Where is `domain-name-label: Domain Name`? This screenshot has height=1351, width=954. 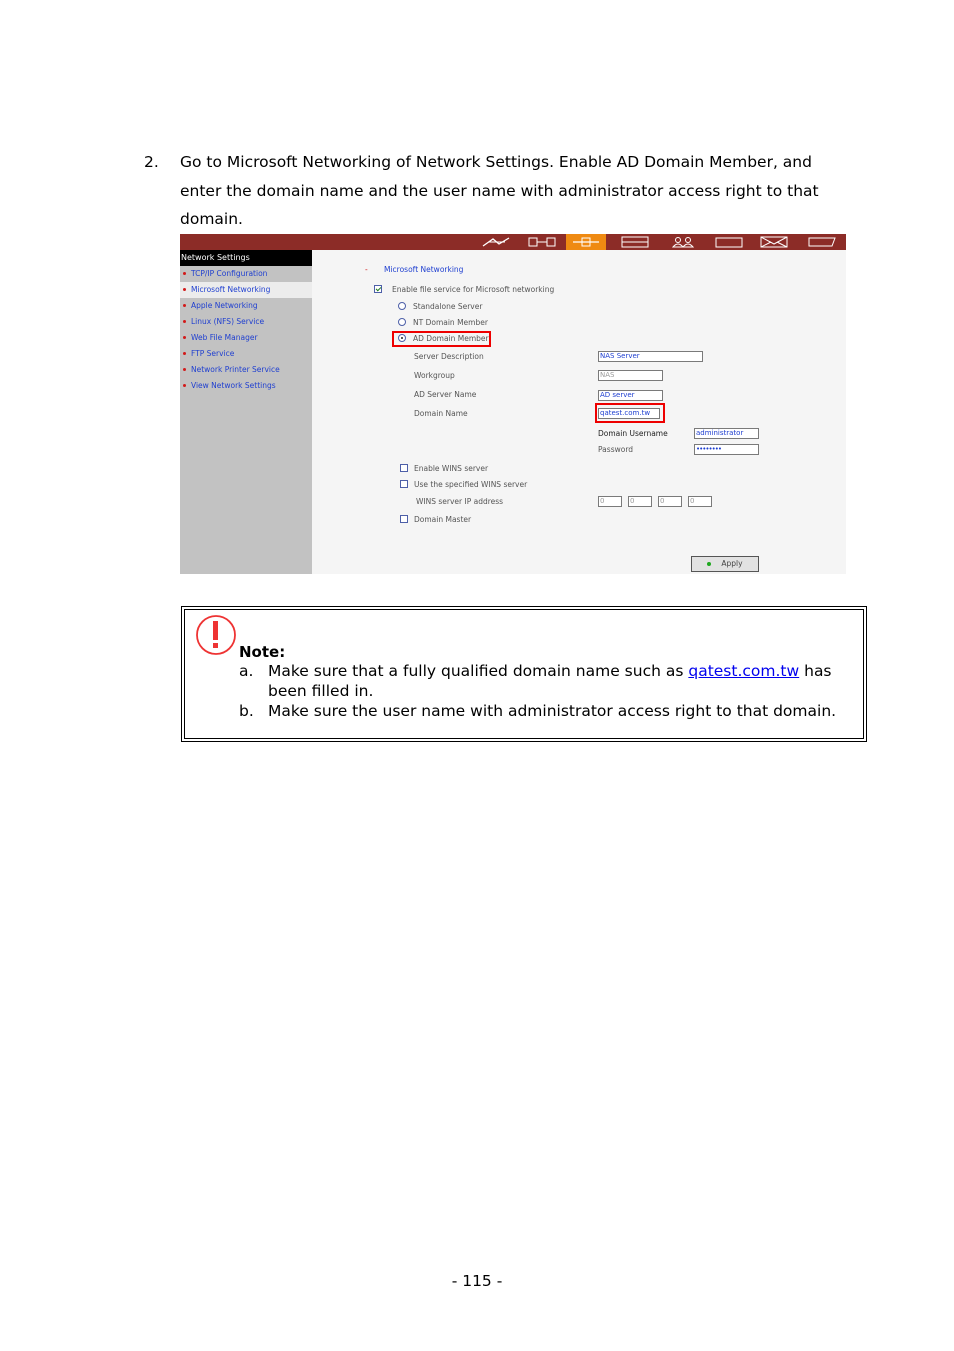
domain-name-label: Domain Name is located at coordinates (441, 413).